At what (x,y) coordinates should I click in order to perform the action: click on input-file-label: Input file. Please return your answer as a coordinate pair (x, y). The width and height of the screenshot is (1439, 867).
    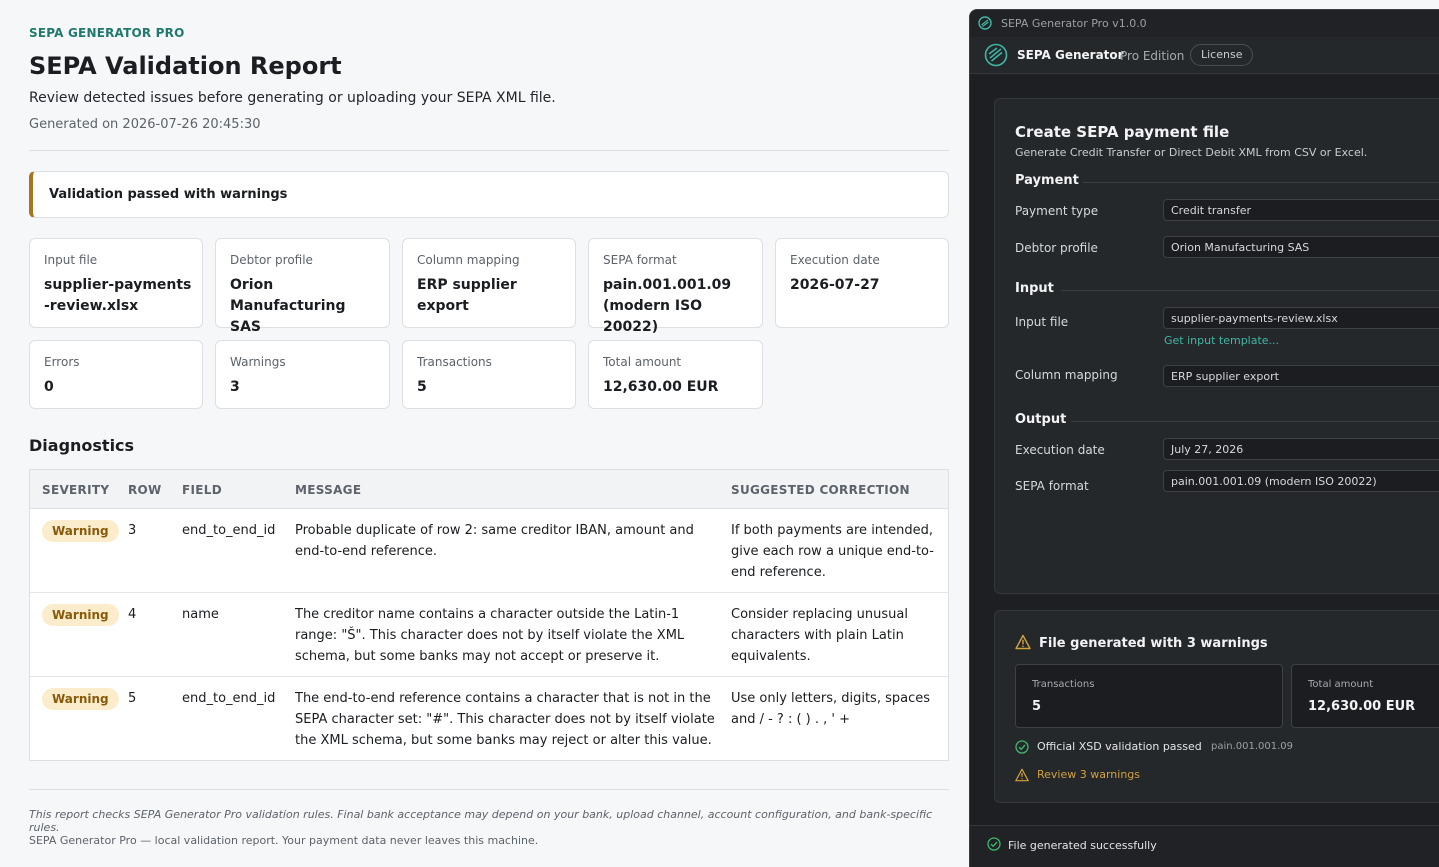
    Looking at the image, I should click on (1042, 322).